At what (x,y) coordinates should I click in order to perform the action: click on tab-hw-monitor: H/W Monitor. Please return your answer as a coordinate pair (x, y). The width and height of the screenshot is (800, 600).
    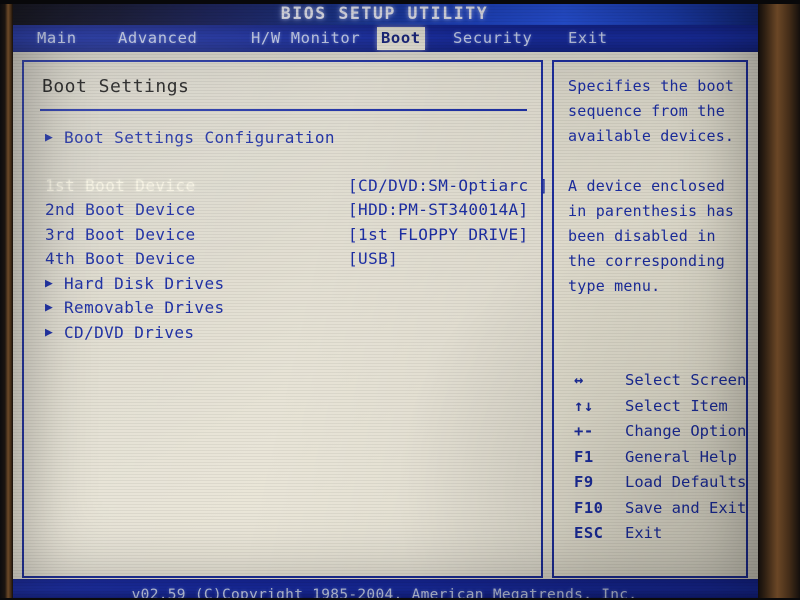
    Looking at the image, I should click on (305, 38).